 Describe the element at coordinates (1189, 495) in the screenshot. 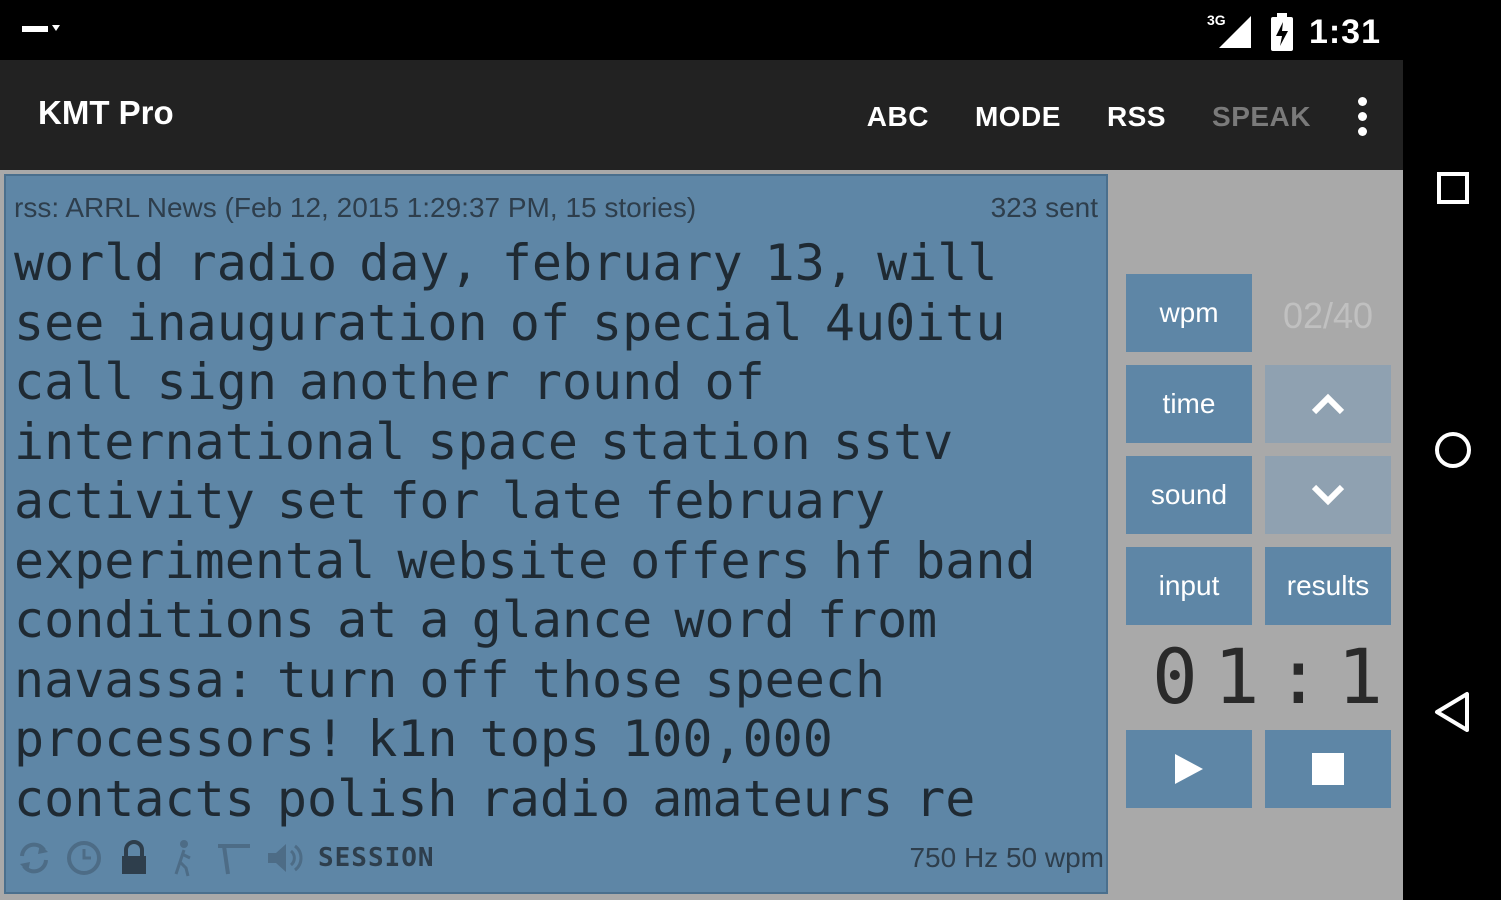

I see `sound-button: sound` at that location.